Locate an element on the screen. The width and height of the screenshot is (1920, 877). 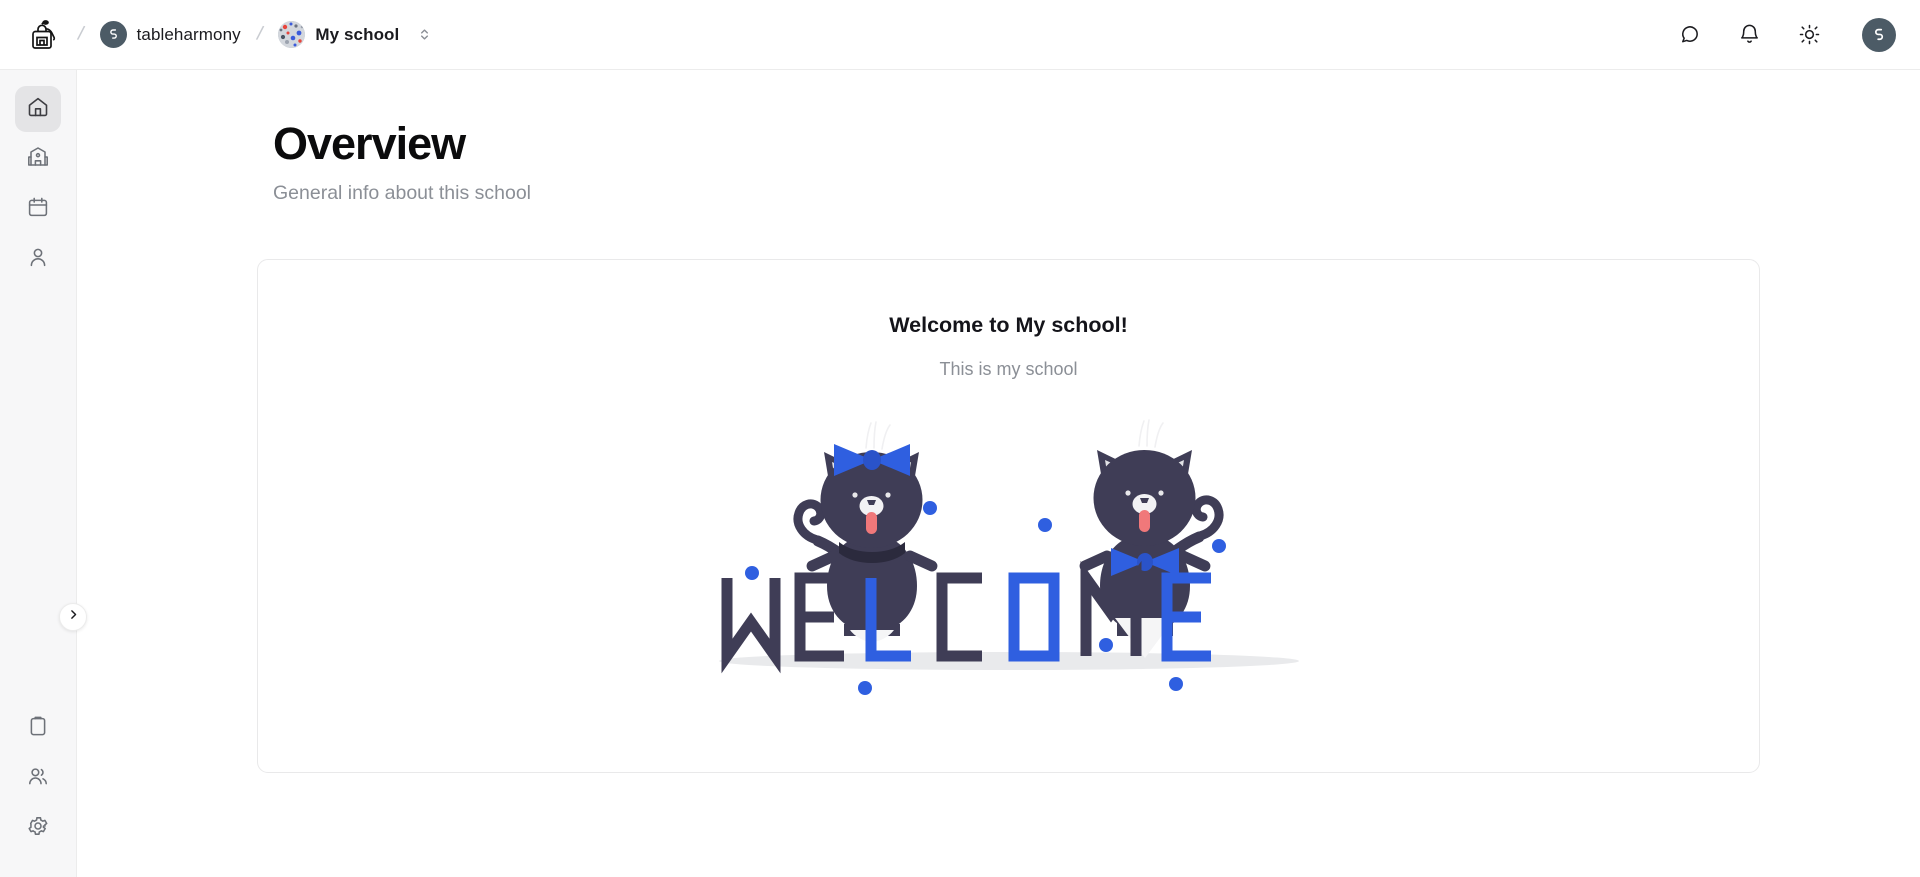
sidebar-item-assignments is located at coordinates (38, 728).